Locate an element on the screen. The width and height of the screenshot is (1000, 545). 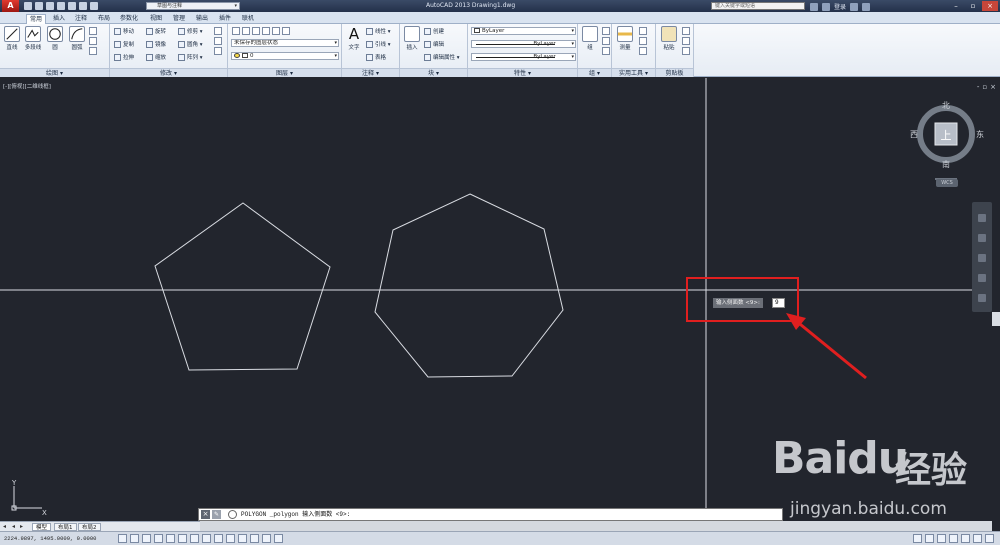
infer-constraints-icon is located at coordinates (122, 538).